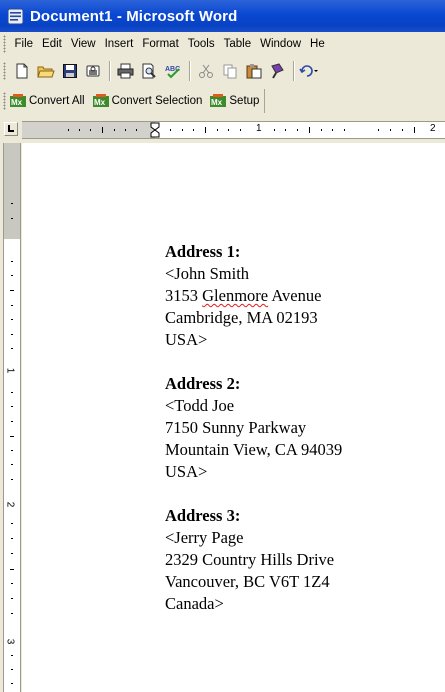  Describe the element at coordinates (57, 100) in the screenshot. I see `convert-all-label: Convert All` at that location.